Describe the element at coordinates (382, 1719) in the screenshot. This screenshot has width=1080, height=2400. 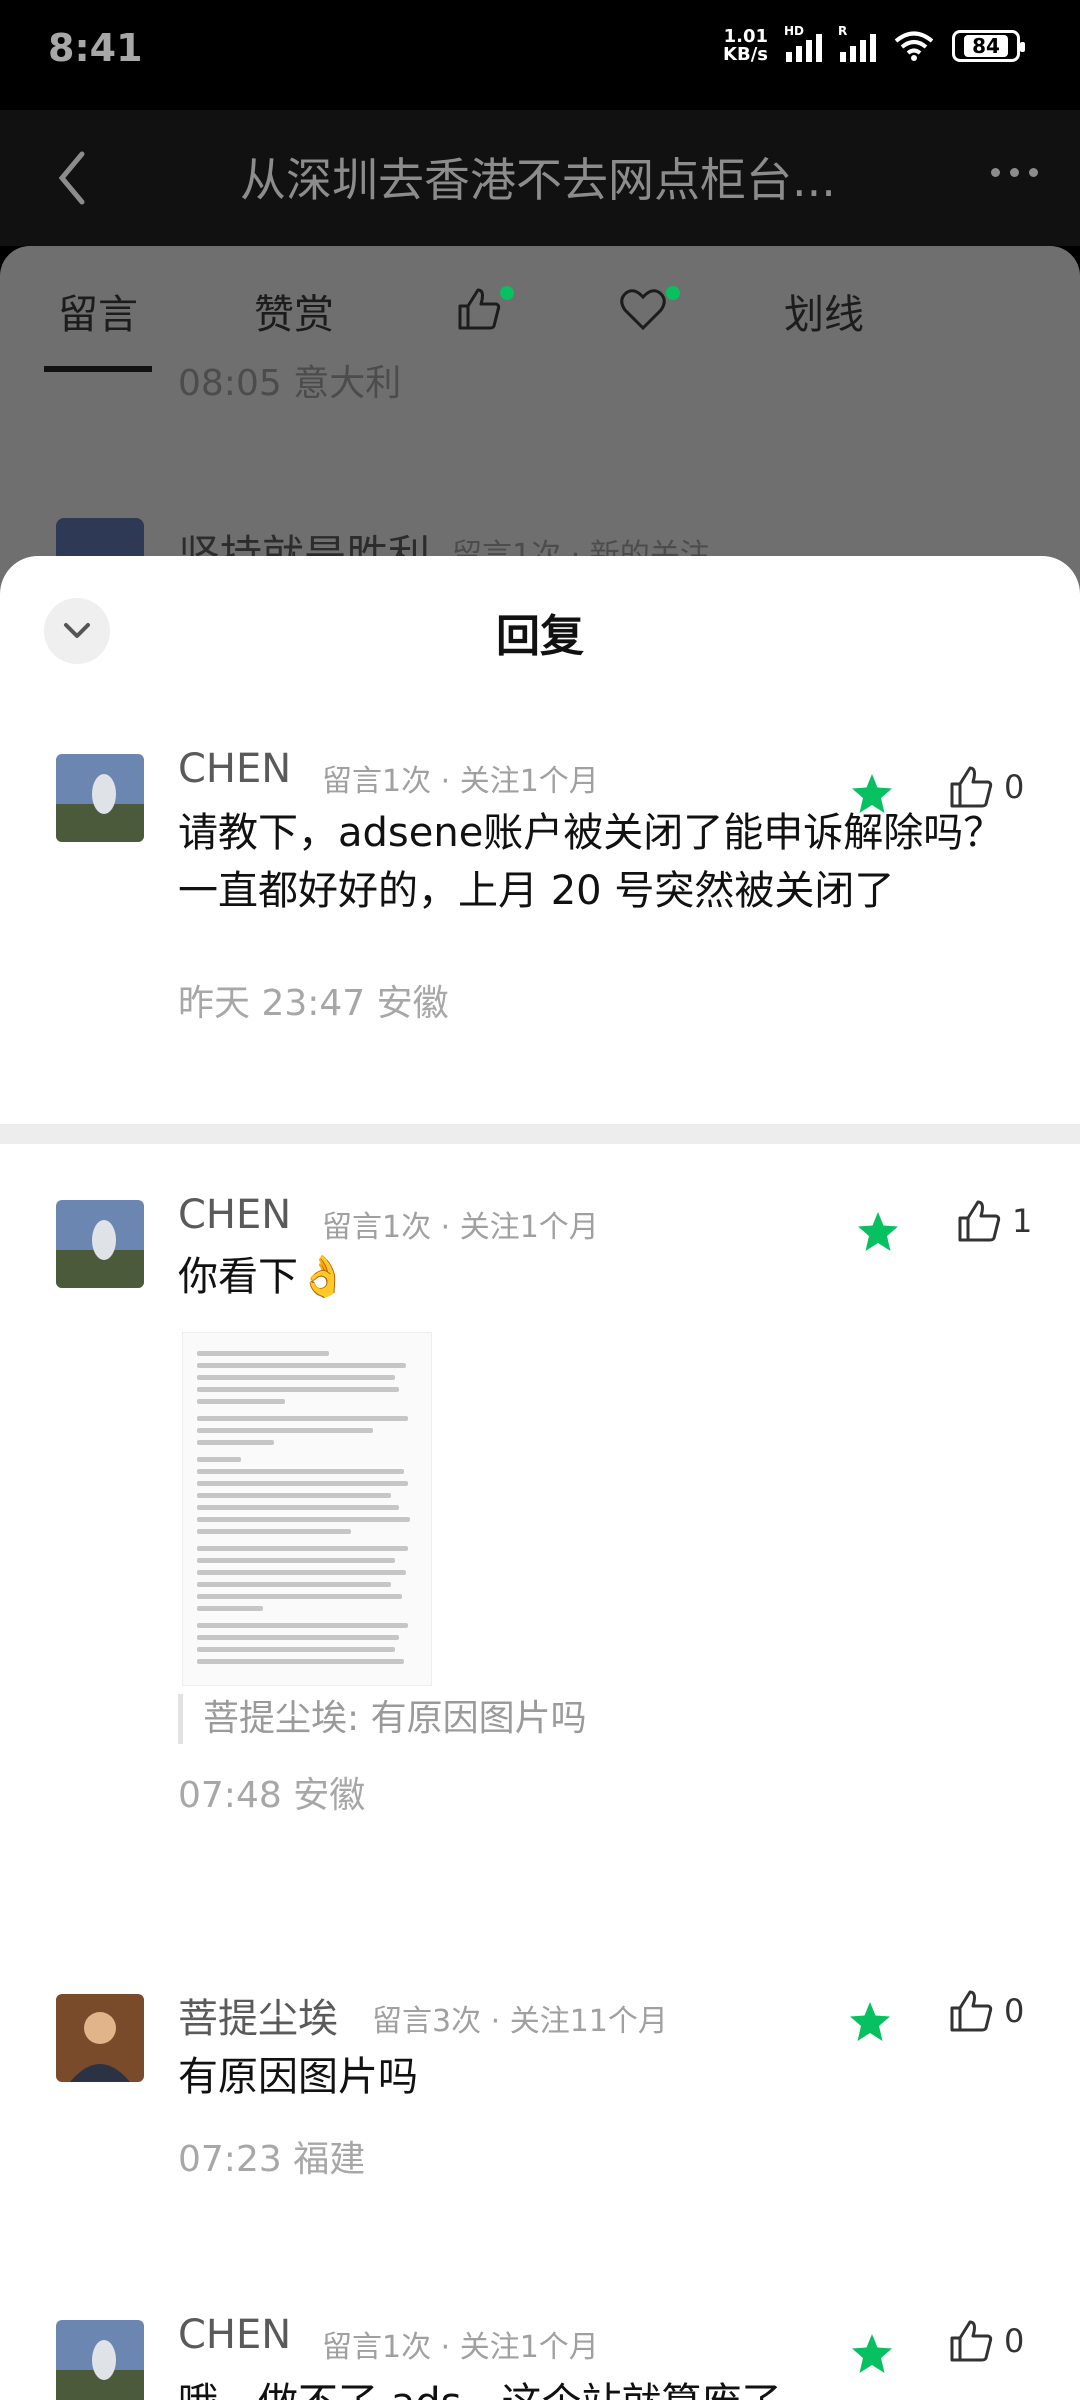
I see `quoted-reply: 菩提尘埃: 有原因图片吗` at that location.